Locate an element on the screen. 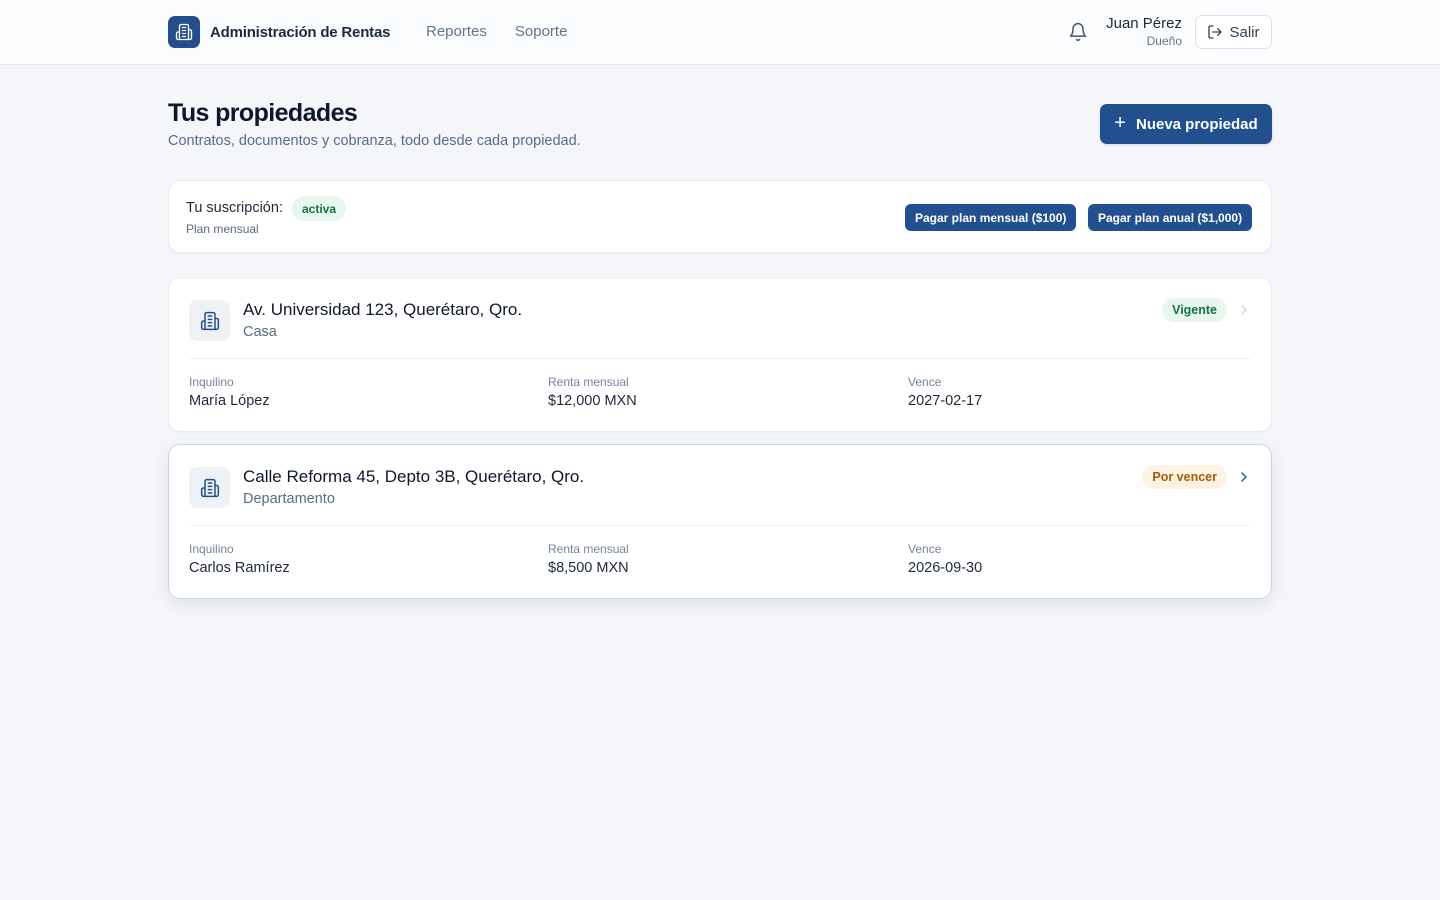 Image resolution: width=1440 pixels, height=900 pixels. subscription-plan: Plan mensual is located at coordinates (222, 229).